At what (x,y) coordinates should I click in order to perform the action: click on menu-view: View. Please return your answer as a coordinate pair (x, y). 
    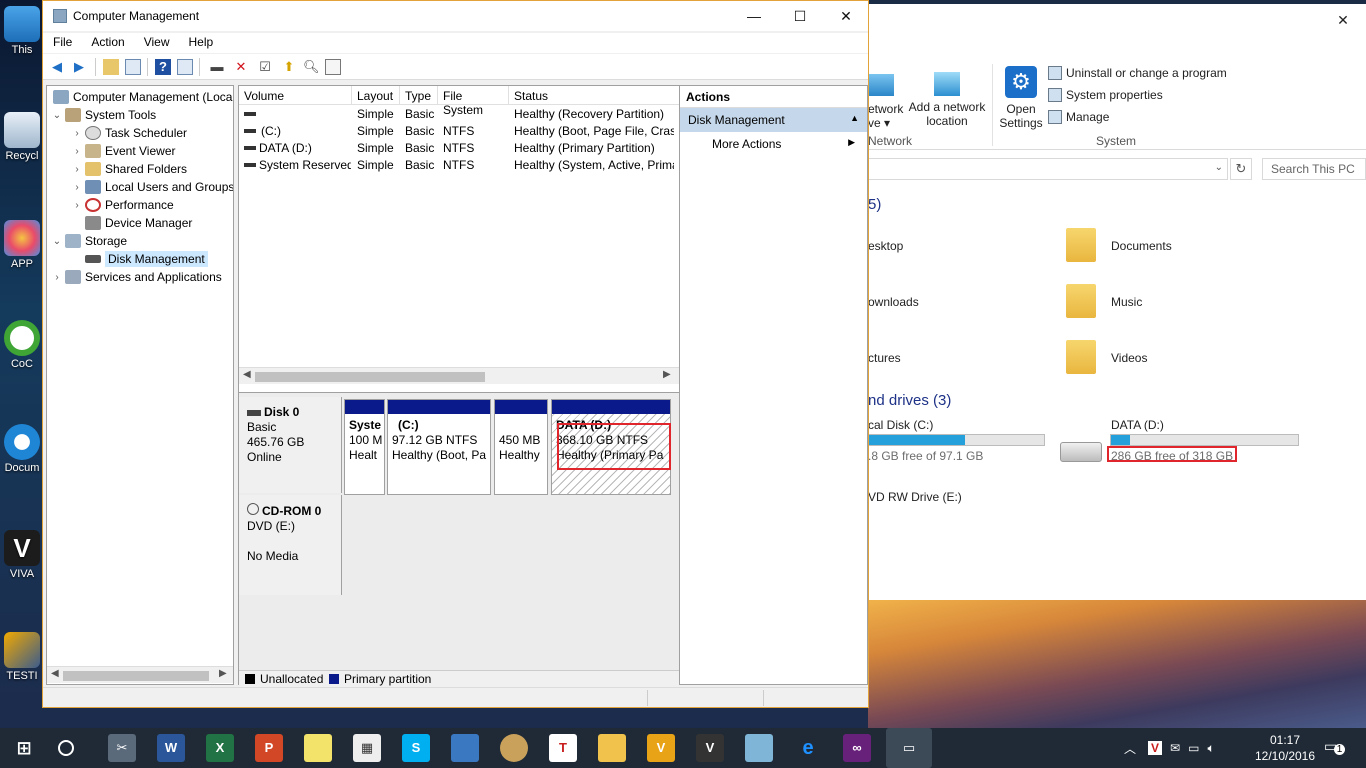
    Looking at the image, I should click on (156, 43).